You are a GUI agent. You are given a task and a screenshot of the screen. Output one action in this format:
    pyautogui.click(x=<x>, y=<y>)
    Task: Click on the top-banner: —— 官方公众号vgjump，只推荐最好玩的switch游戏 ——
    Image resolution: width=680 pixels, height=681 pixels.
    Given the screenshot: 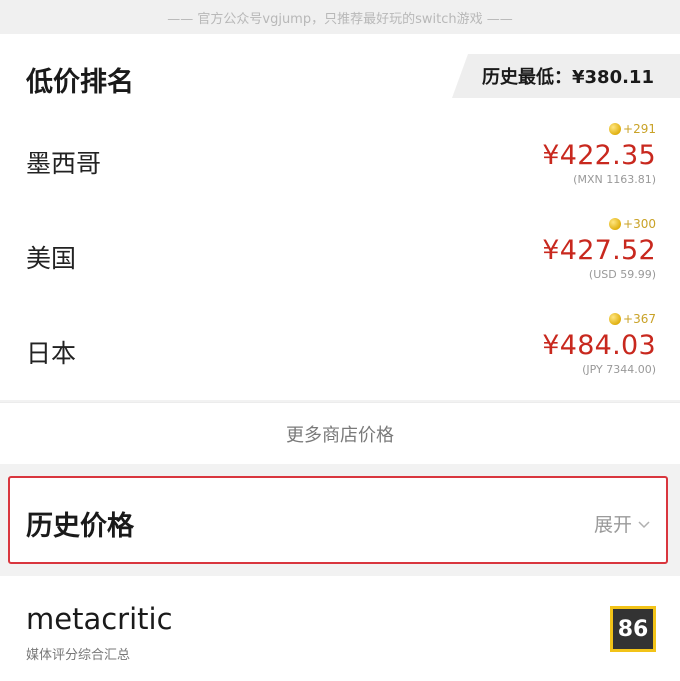 What is the action you would take?
    pyautogui.click(x=340, y=17)
    